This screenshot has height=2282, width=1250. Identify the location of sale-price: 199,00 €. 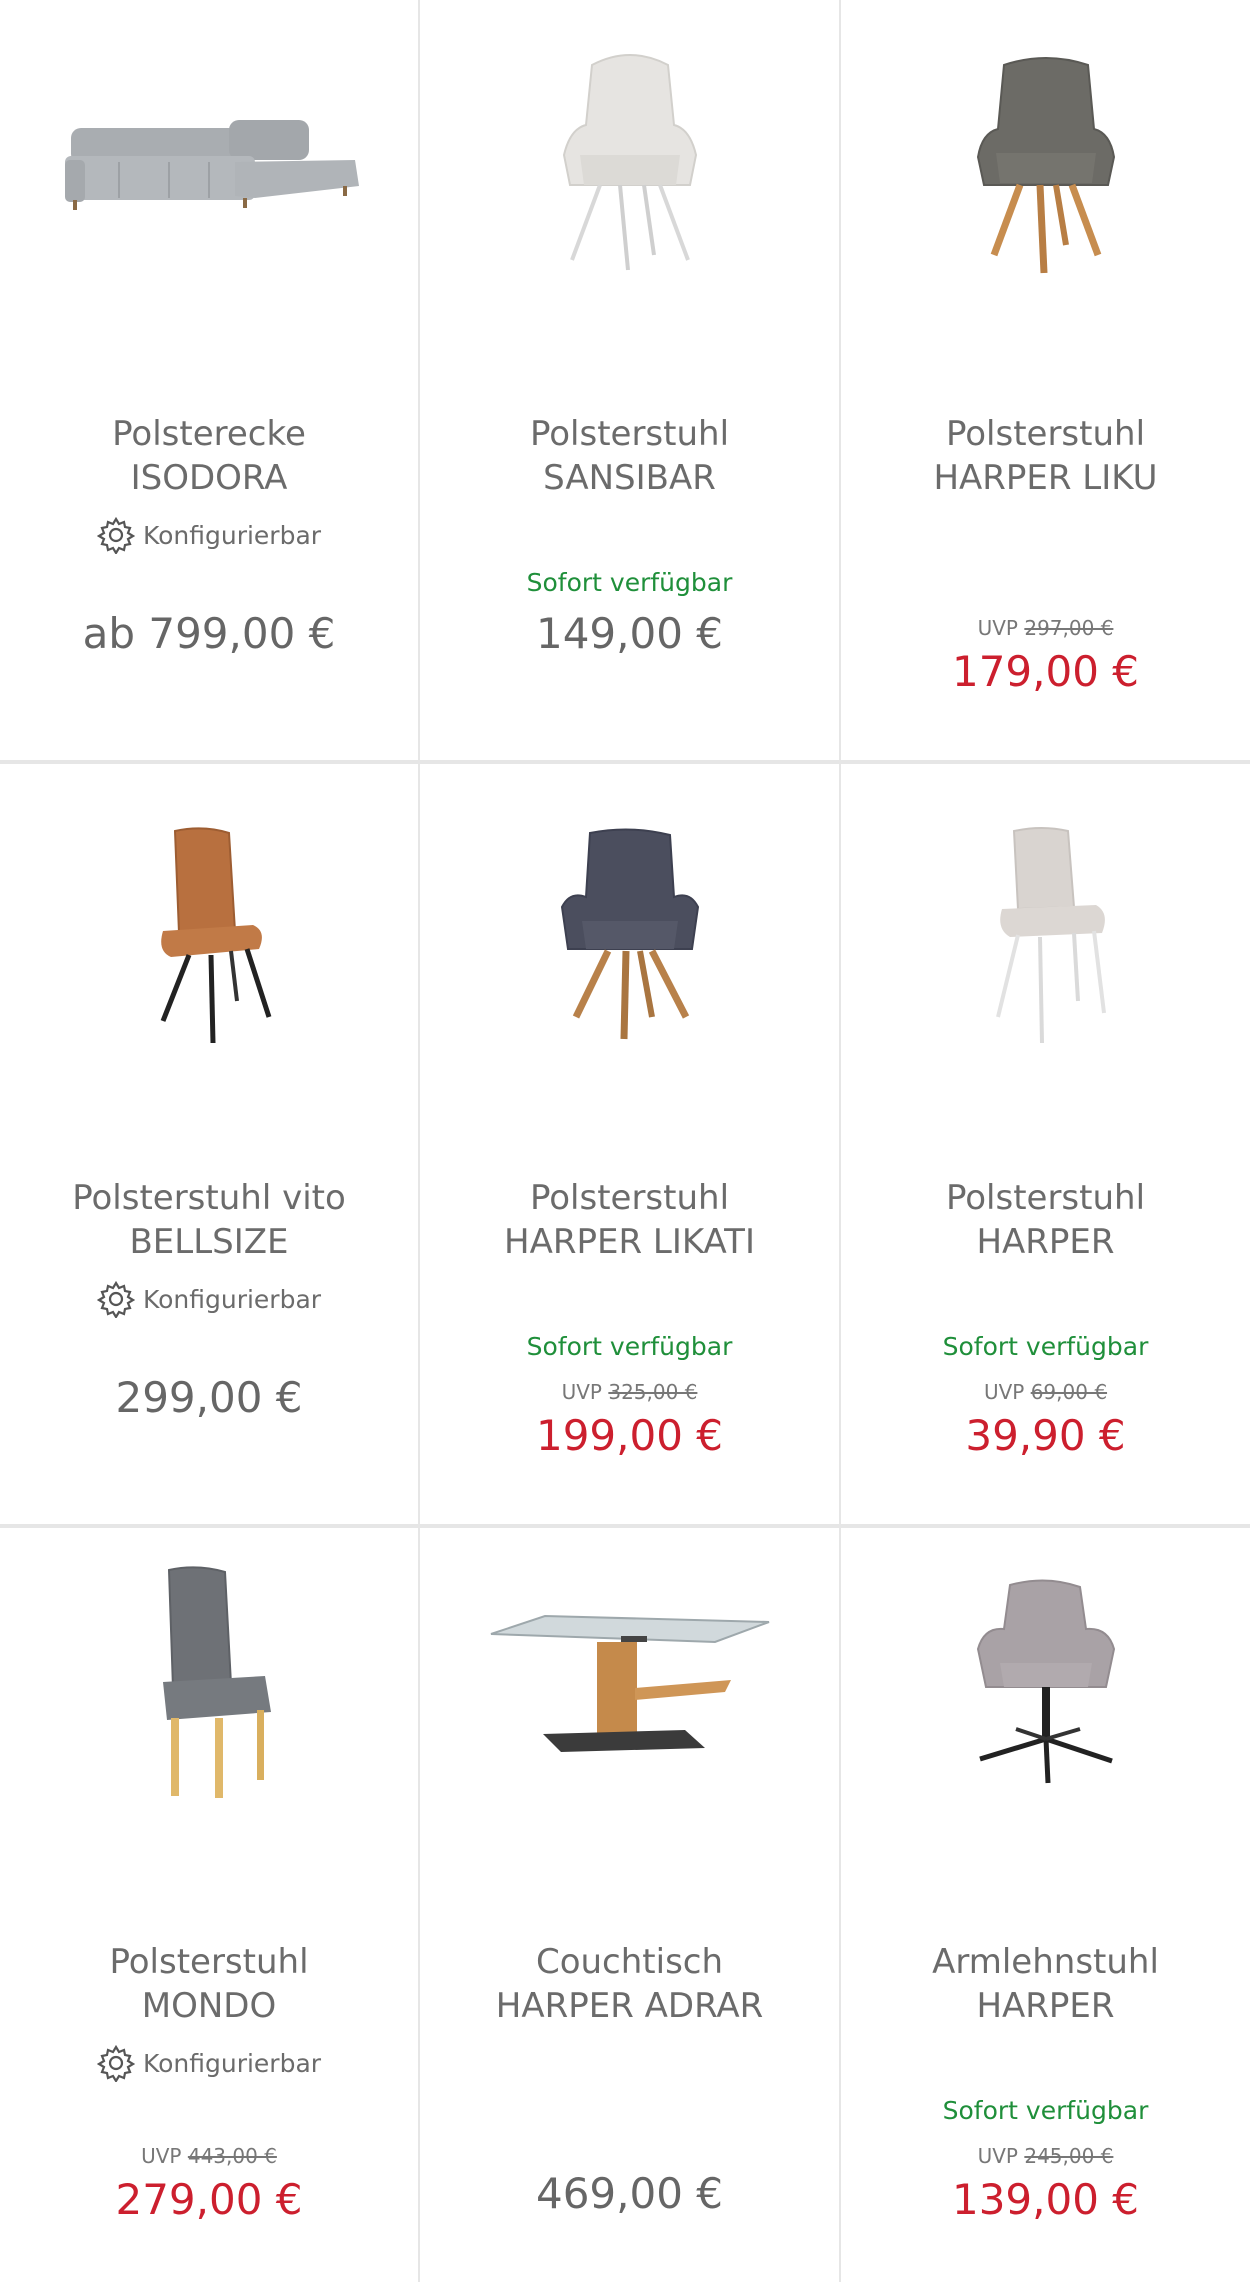
(629, 1435).